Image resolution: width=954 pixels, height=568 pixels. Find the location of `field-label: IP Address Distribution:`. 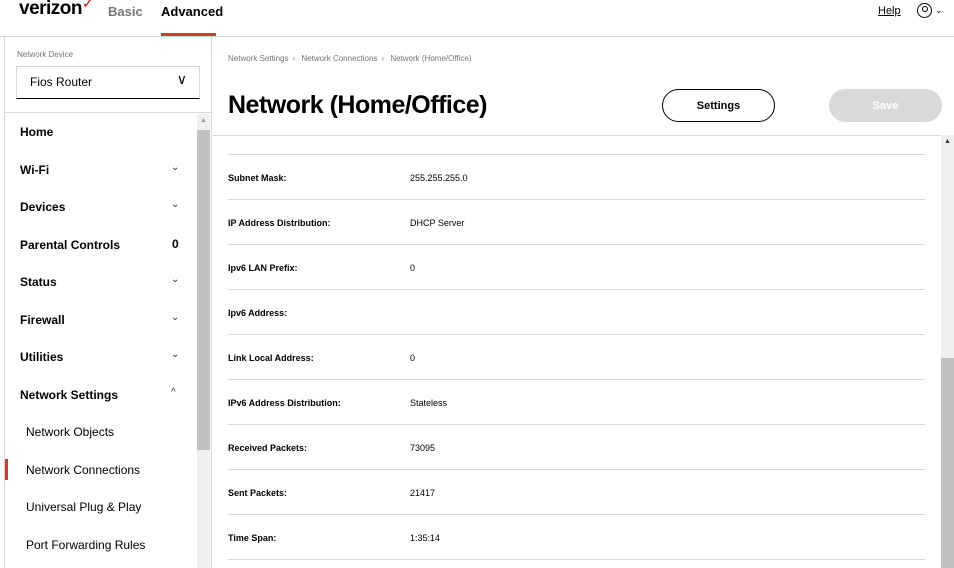

field-label: IP Address Distribution: is located at coordinates (279, 223).